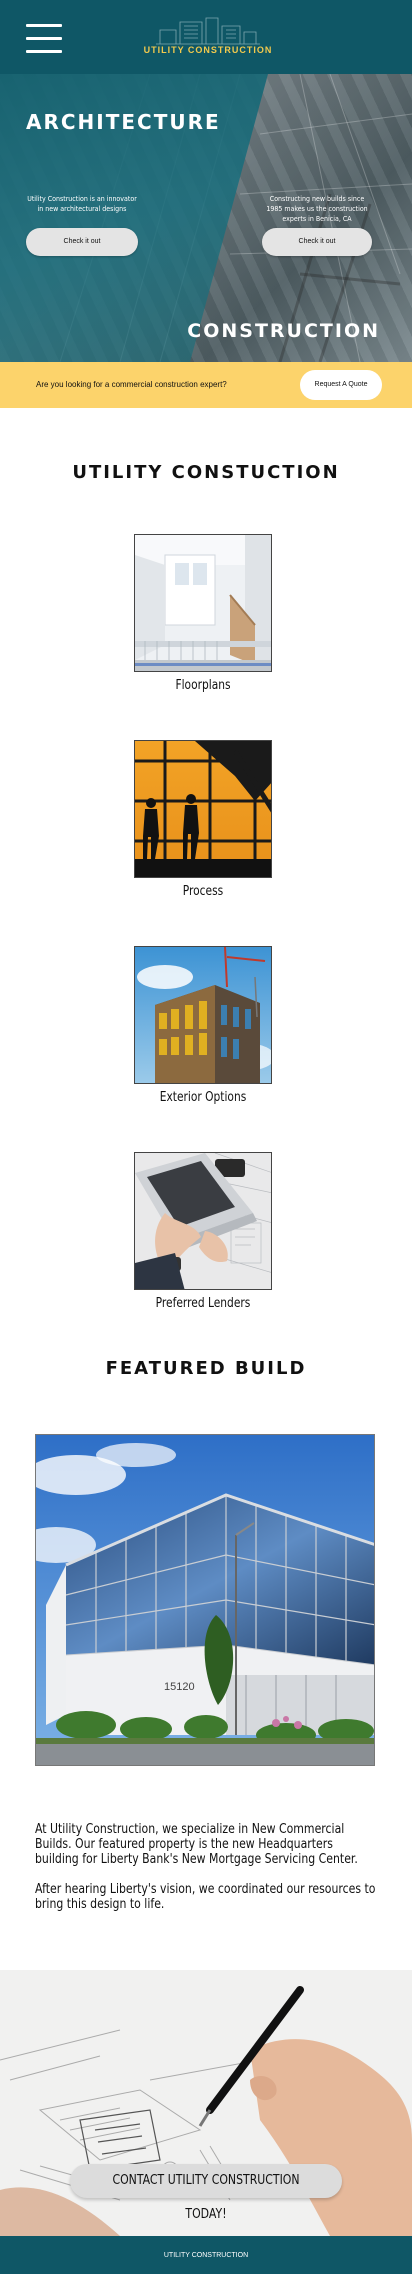 The image size is (412, 2274). I want to click on hamburger-menu-icon, so click(44, 39).